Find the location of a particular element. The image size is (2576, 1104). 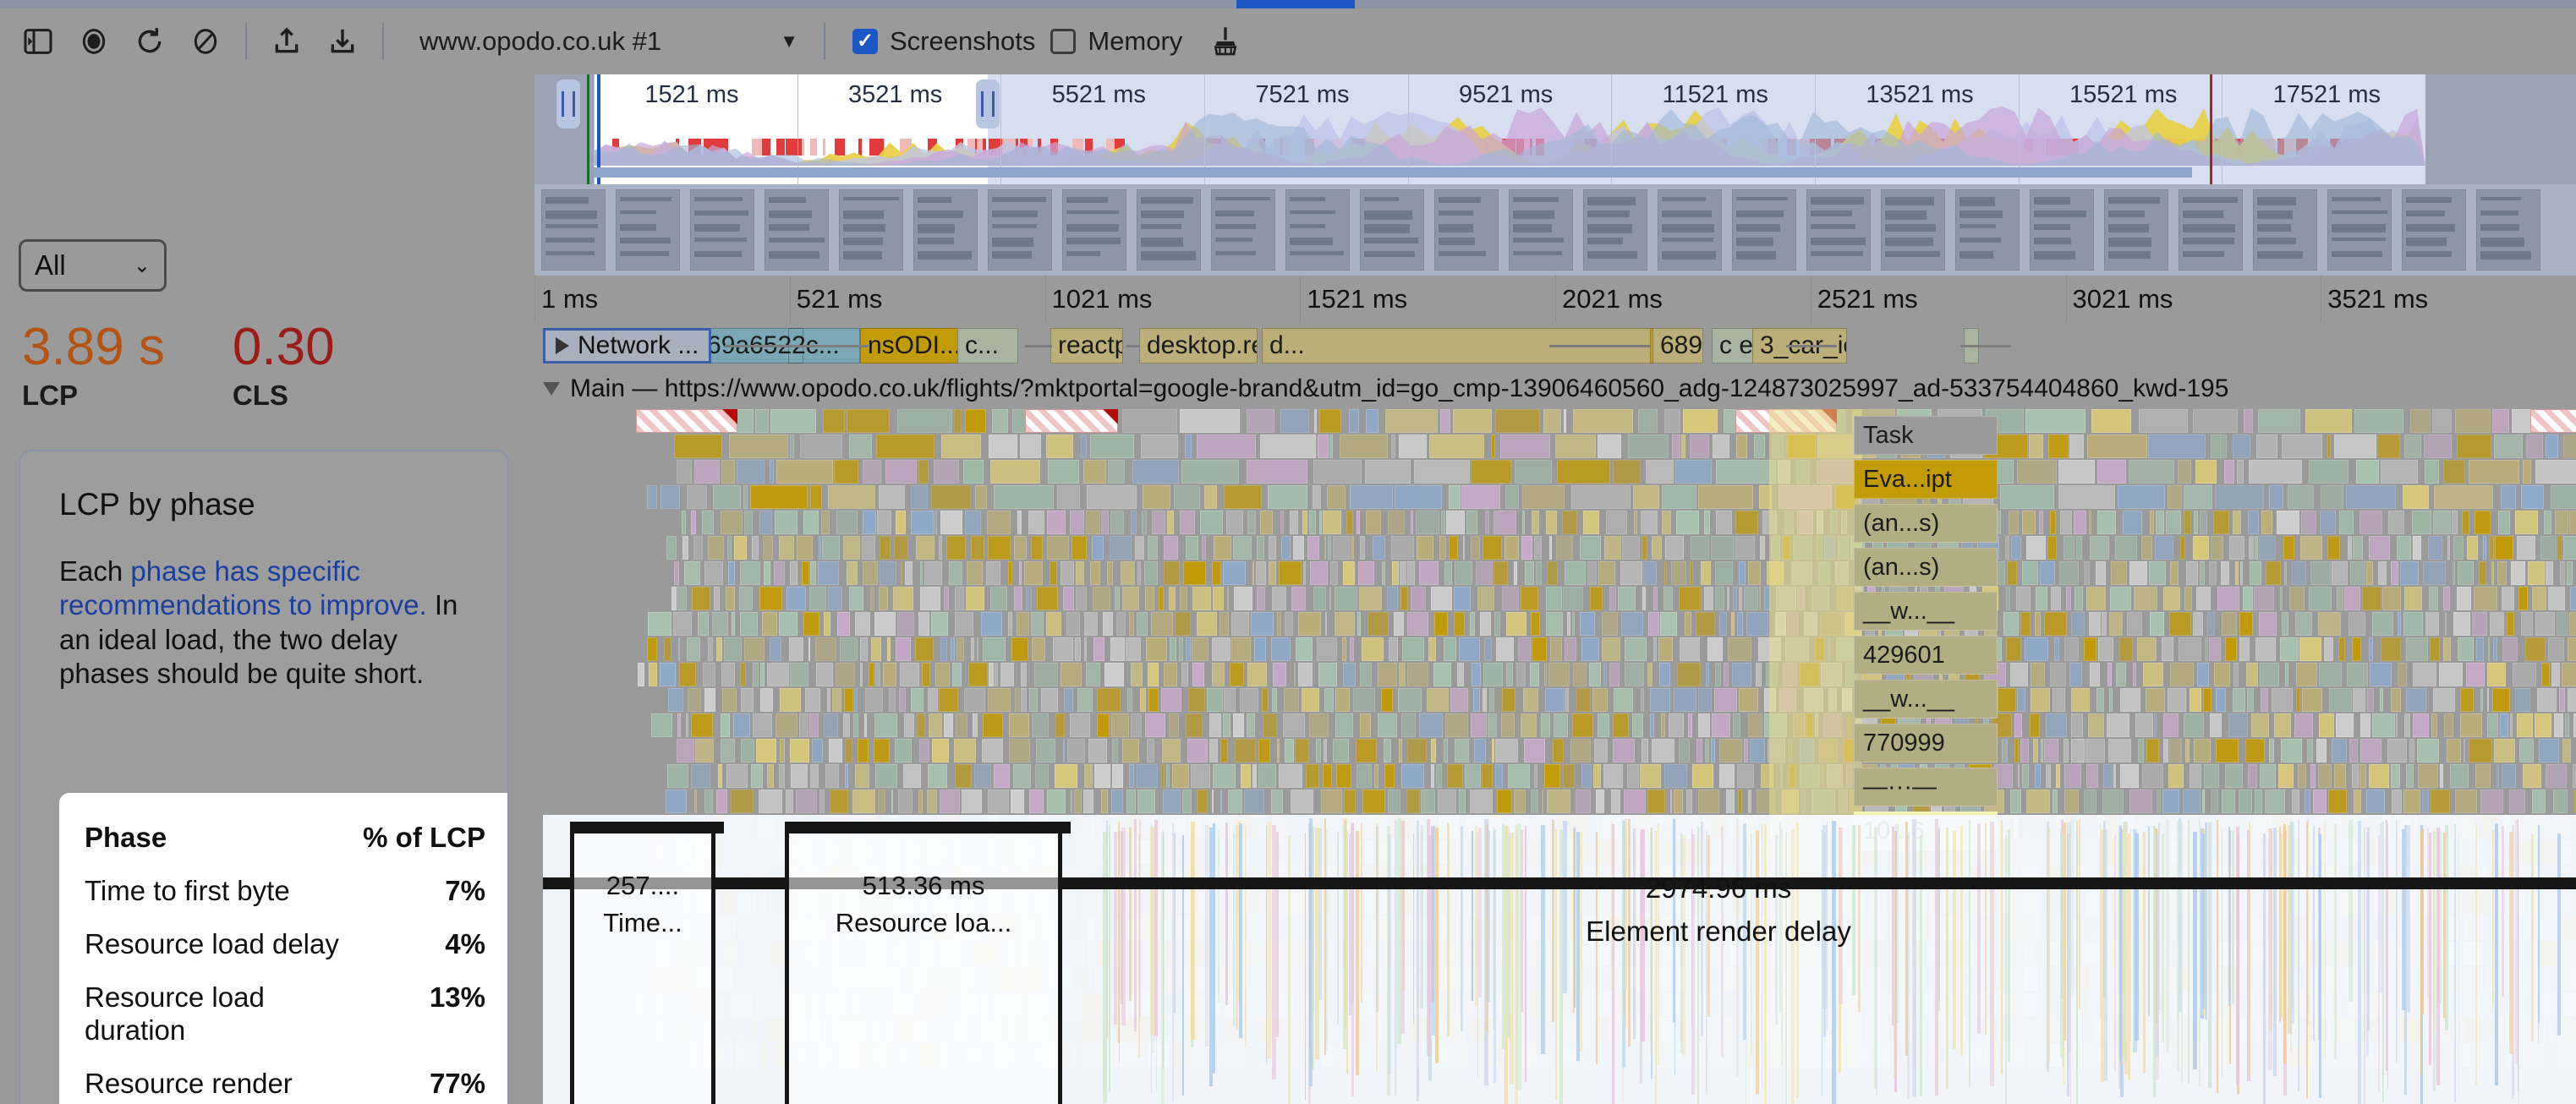

insight-filter-select: All ⌄ is located at coordinates (93, 266).